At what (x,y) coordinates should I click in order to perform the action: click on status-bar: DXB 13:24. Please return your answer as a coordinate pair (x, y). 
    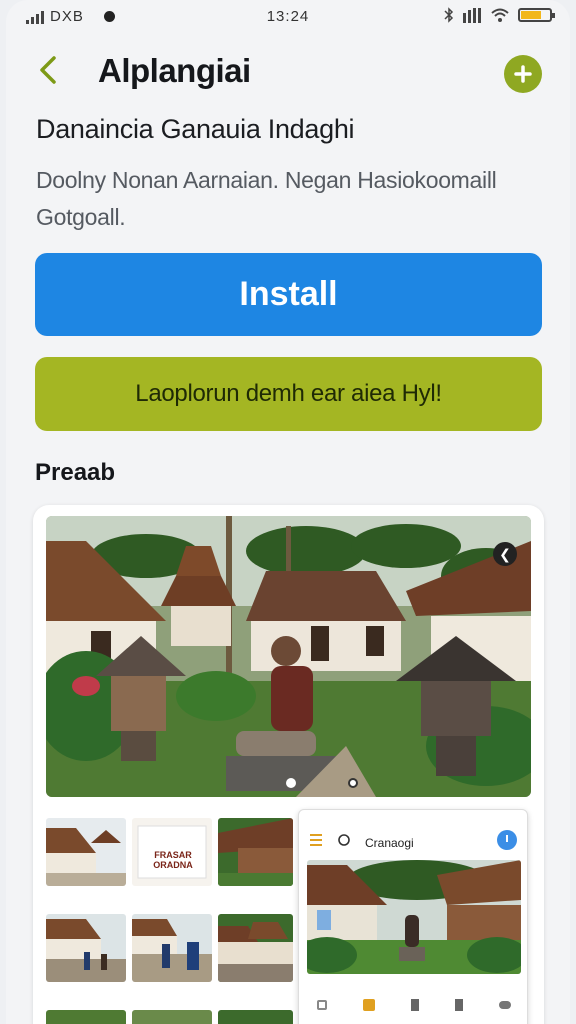
    Looking at the image, I should click on (288, 17).